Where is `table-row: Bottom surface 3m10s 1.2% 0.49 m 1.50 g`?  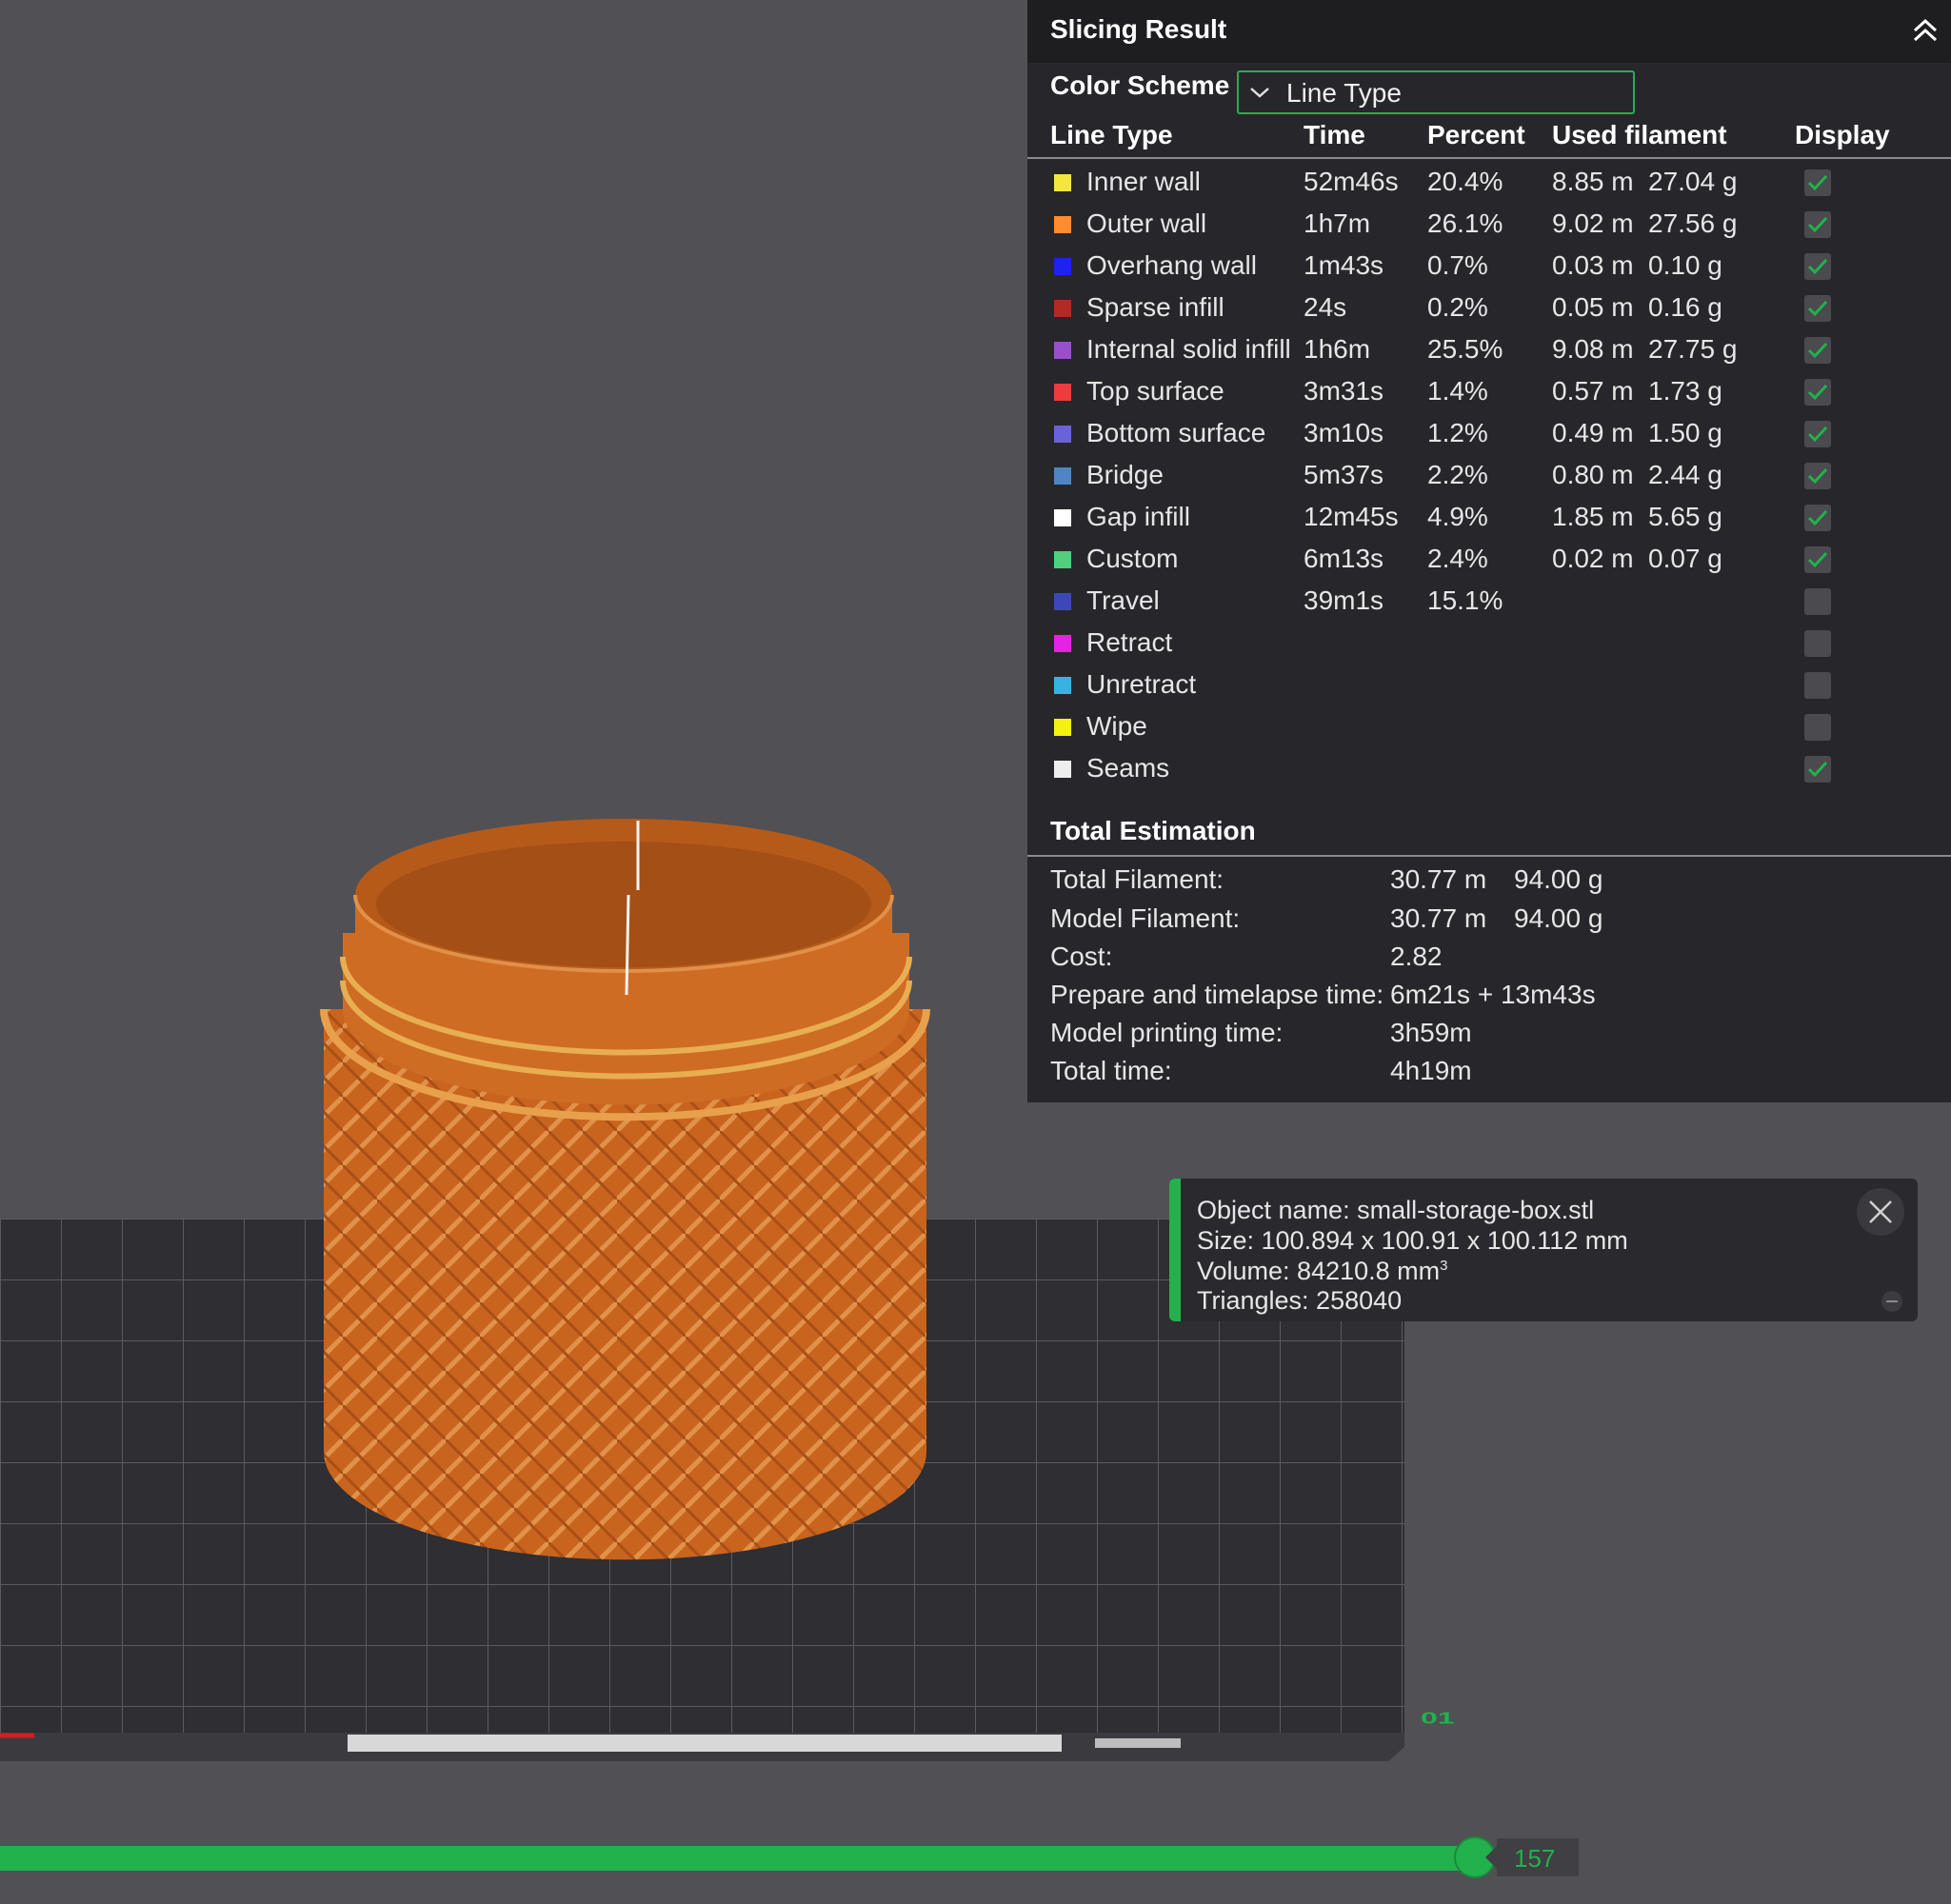
table-row: Bottom surface 3m10s 1.2% 0.49 m 1.50 g is located at coordinates (1489, 434).